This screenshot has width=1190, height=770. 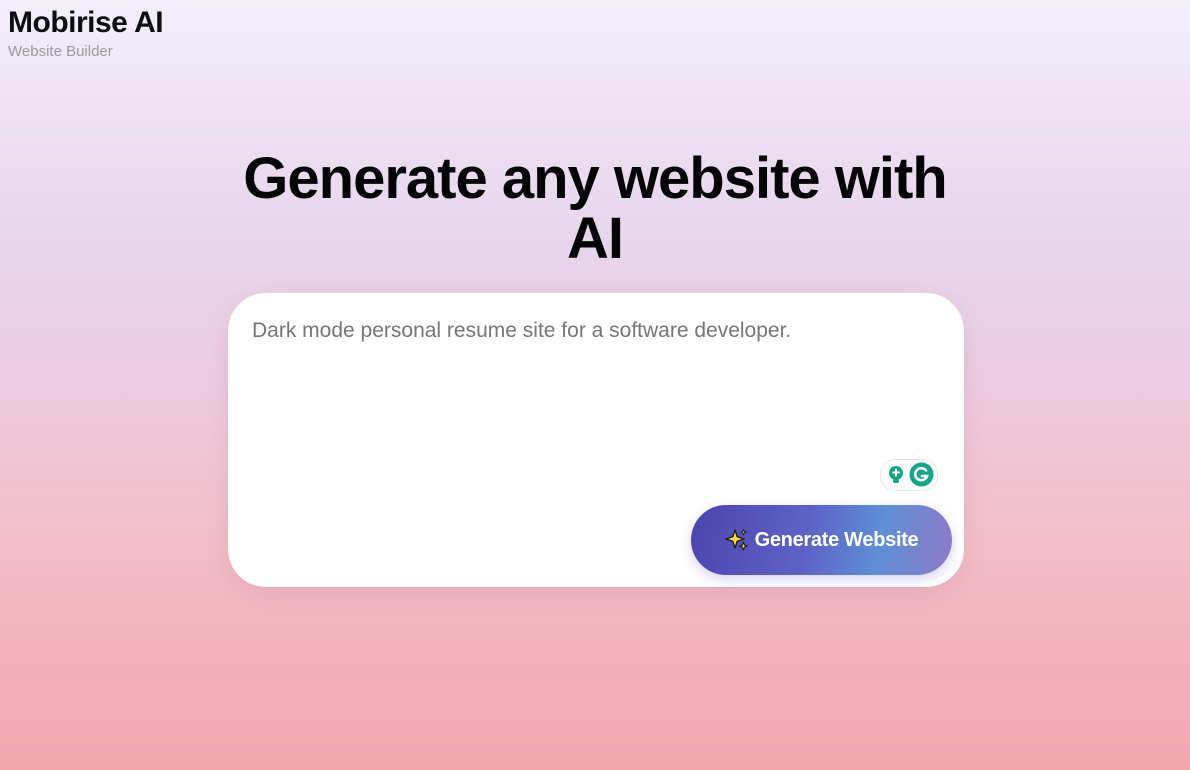 What do you see at coordinates (86, 22) in the screenshot?
I see `brand-name: Mobirise AI` at bounding box center [86, 22].